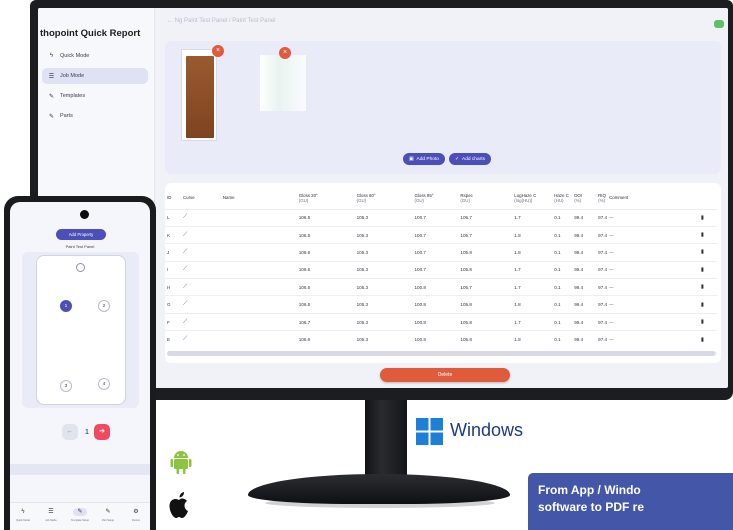 This screenshot has height=530, width=733. Describe the element at coordinates (485, 304) in the screenshot. I see `cell-rspec: 105.8` at that location.